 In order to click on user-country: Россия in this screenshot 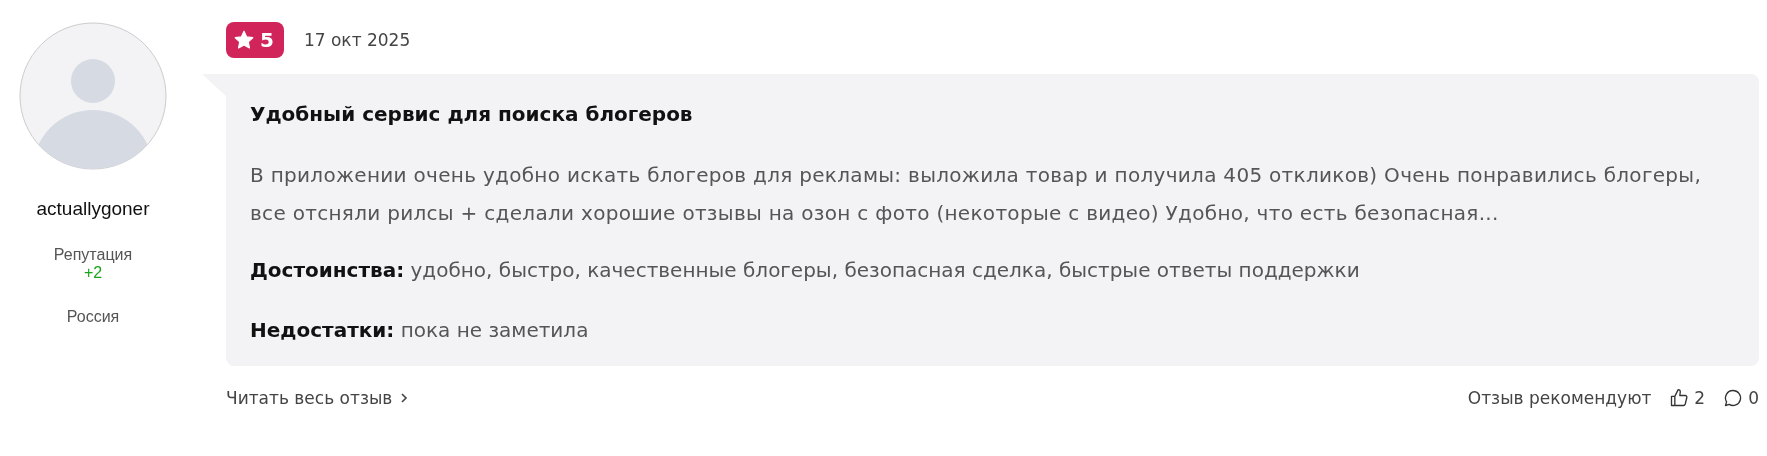, I will do `click(93, 317)`.